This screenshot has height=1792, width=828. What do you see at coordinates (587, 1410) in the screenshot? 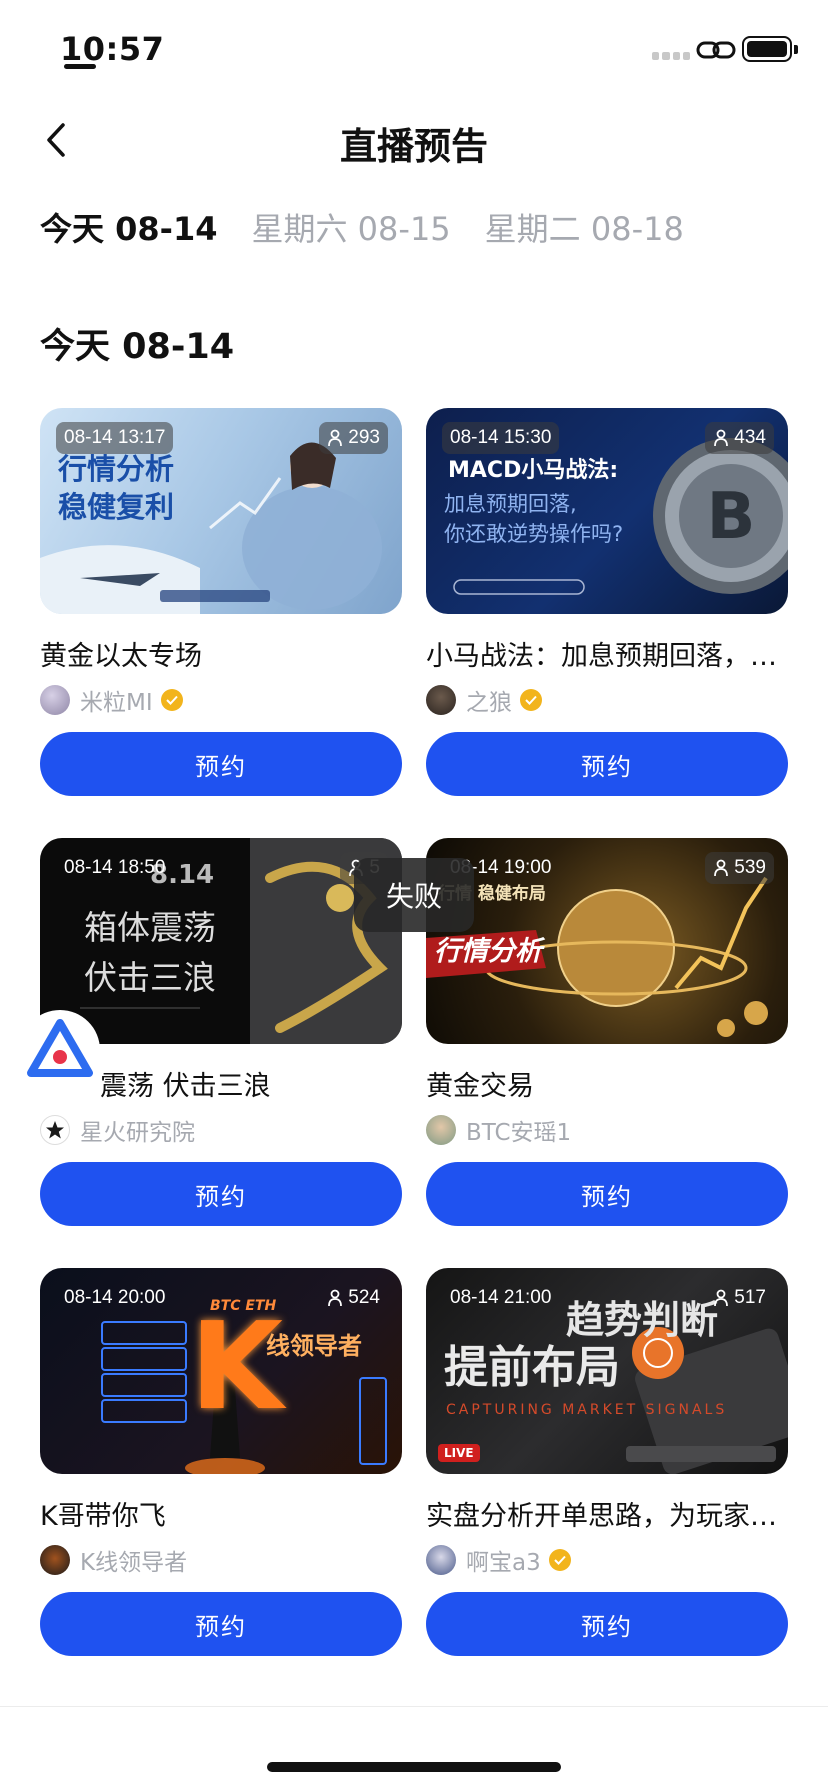
I see `thumbnail-headline: CAPTURING MARKET SIGNALS` at bounding box center [587, 1410].